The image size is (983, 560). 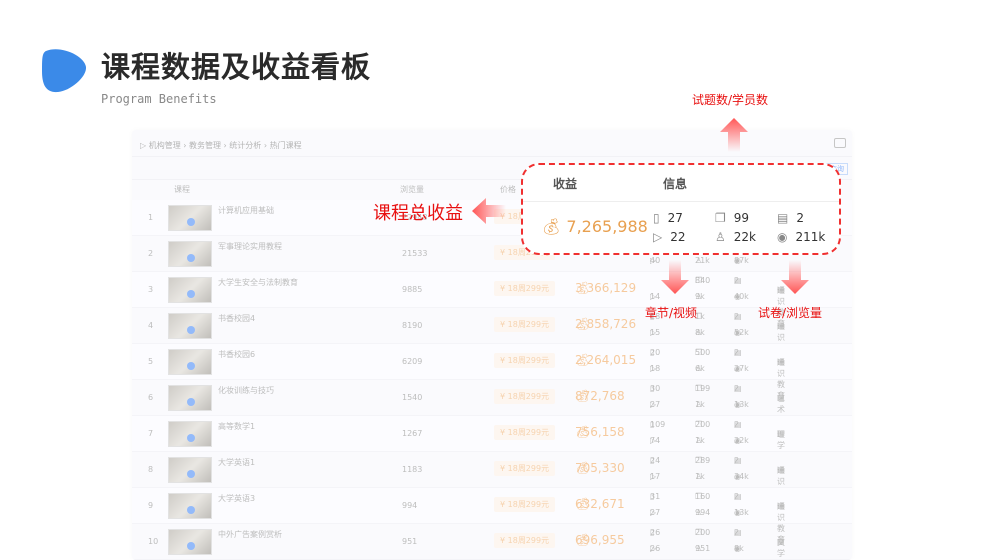 I want to click on row-rank: 5, so click(x=151, y=361).